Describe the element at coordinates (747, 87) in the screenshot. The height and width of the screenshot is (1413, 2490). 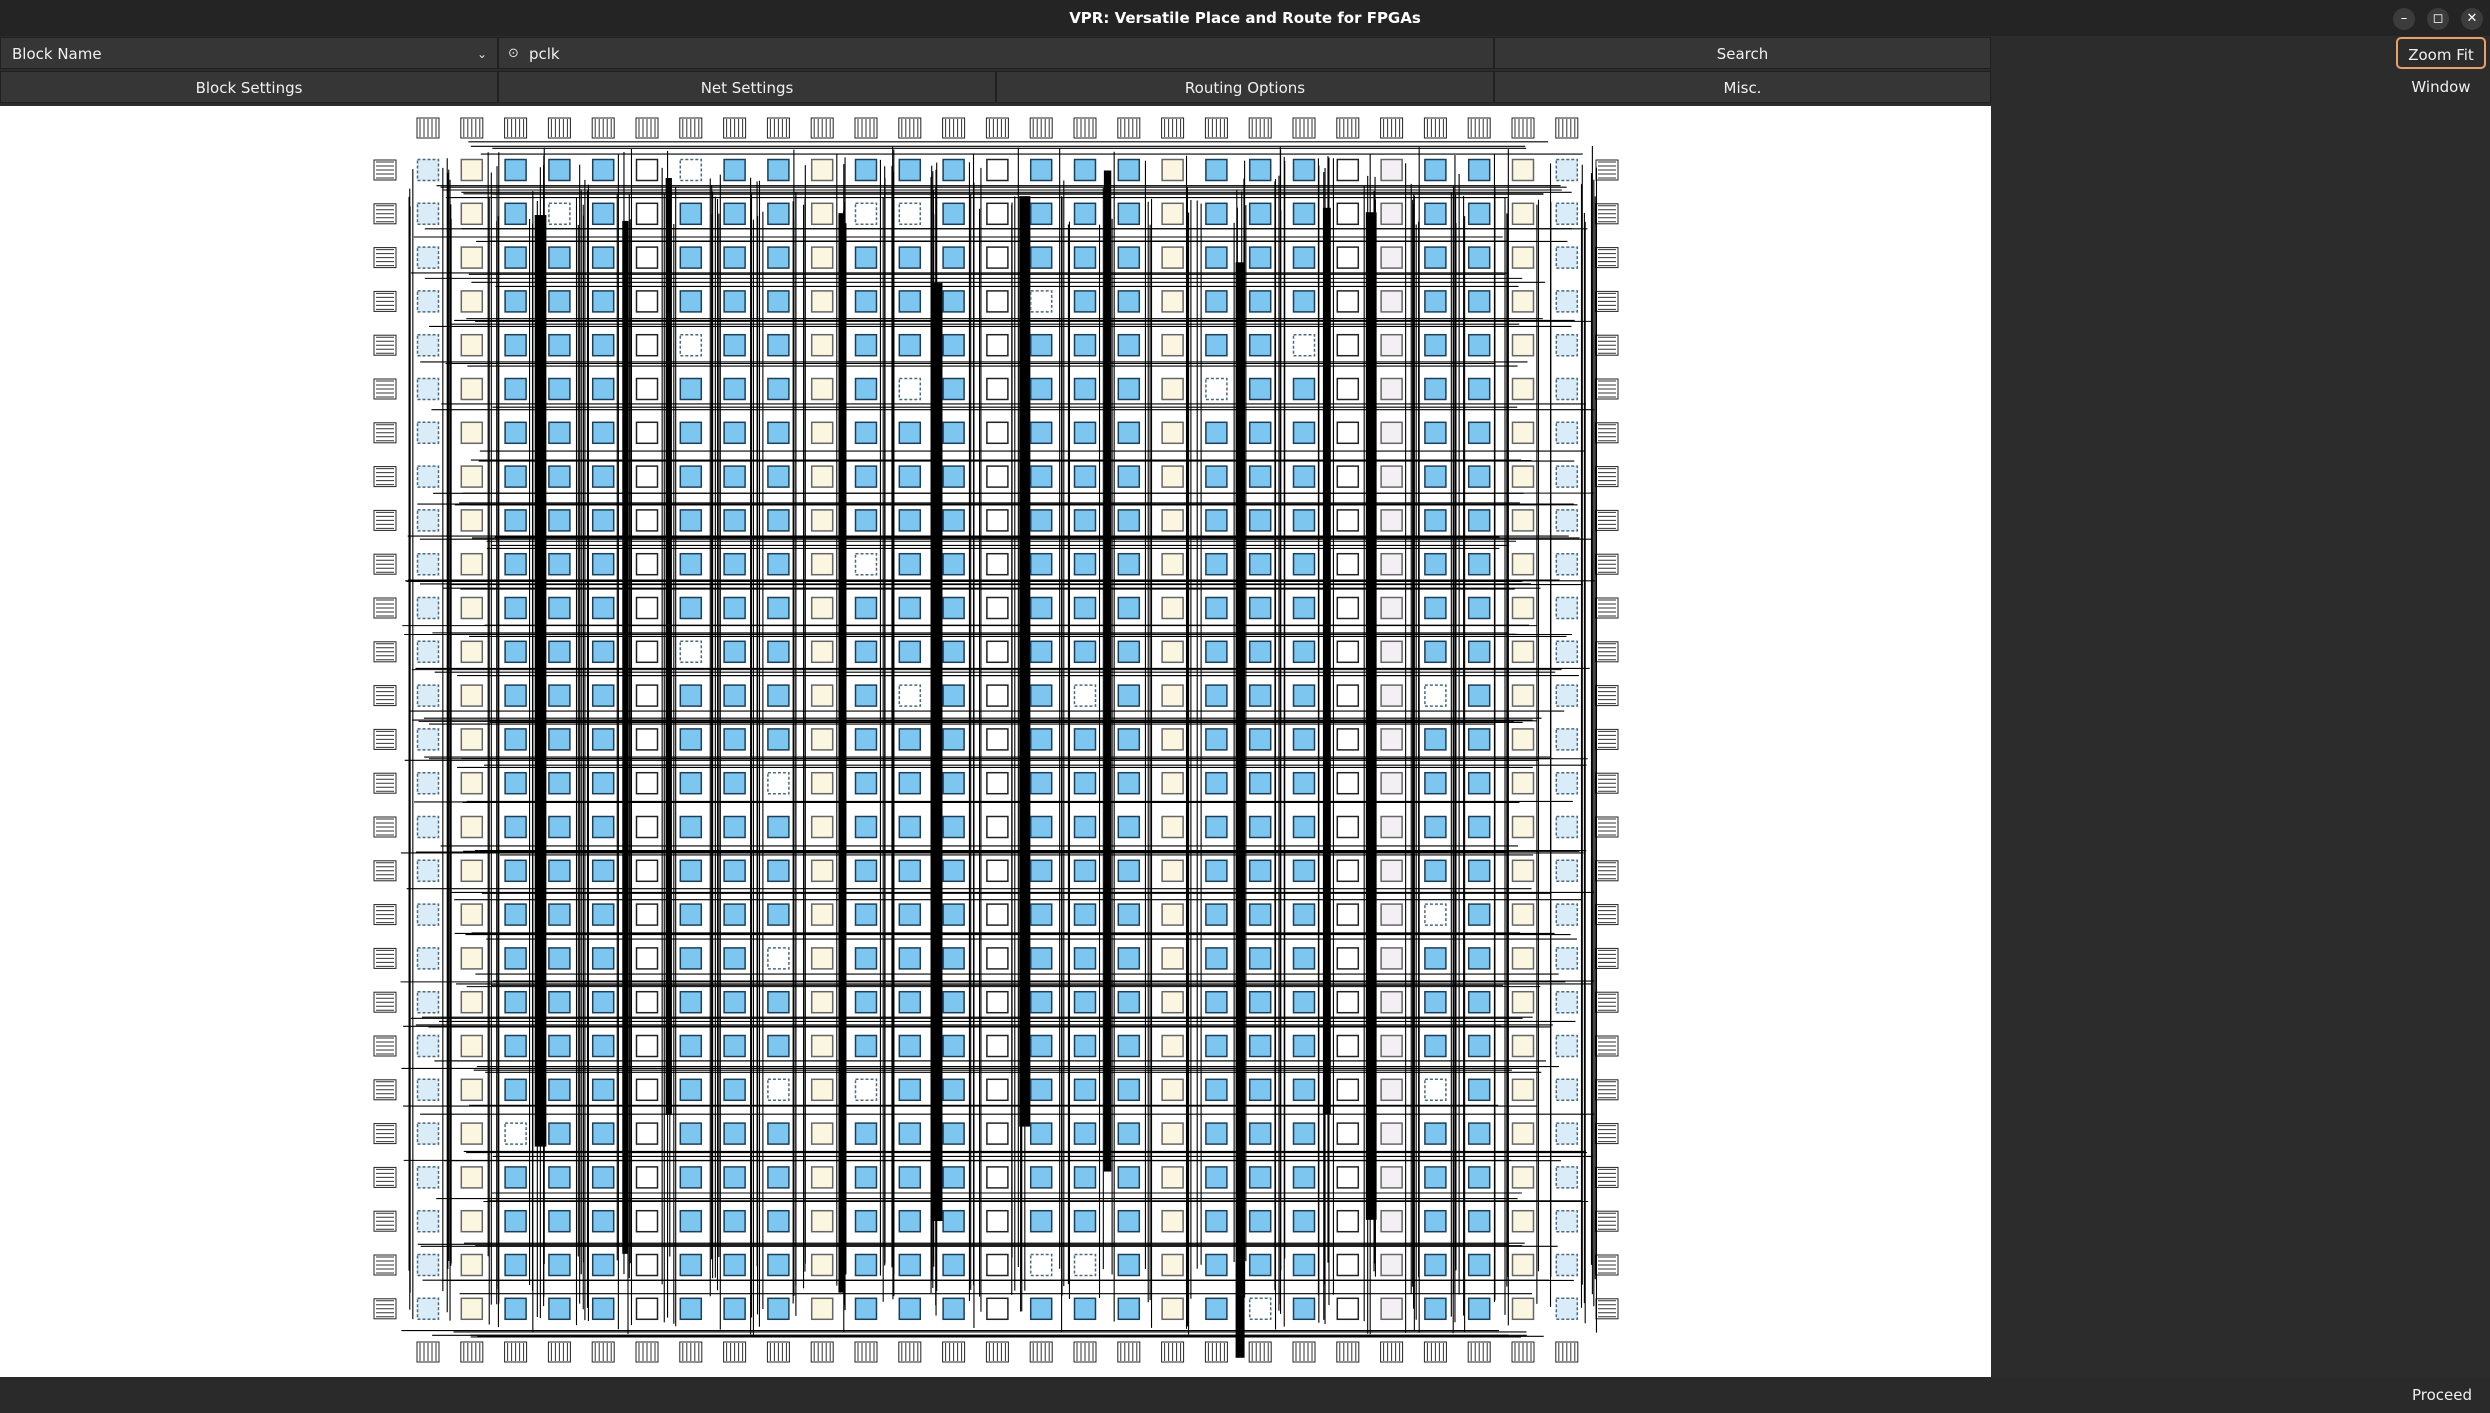
I see `tab-net-settings: Net Settings` at that location.